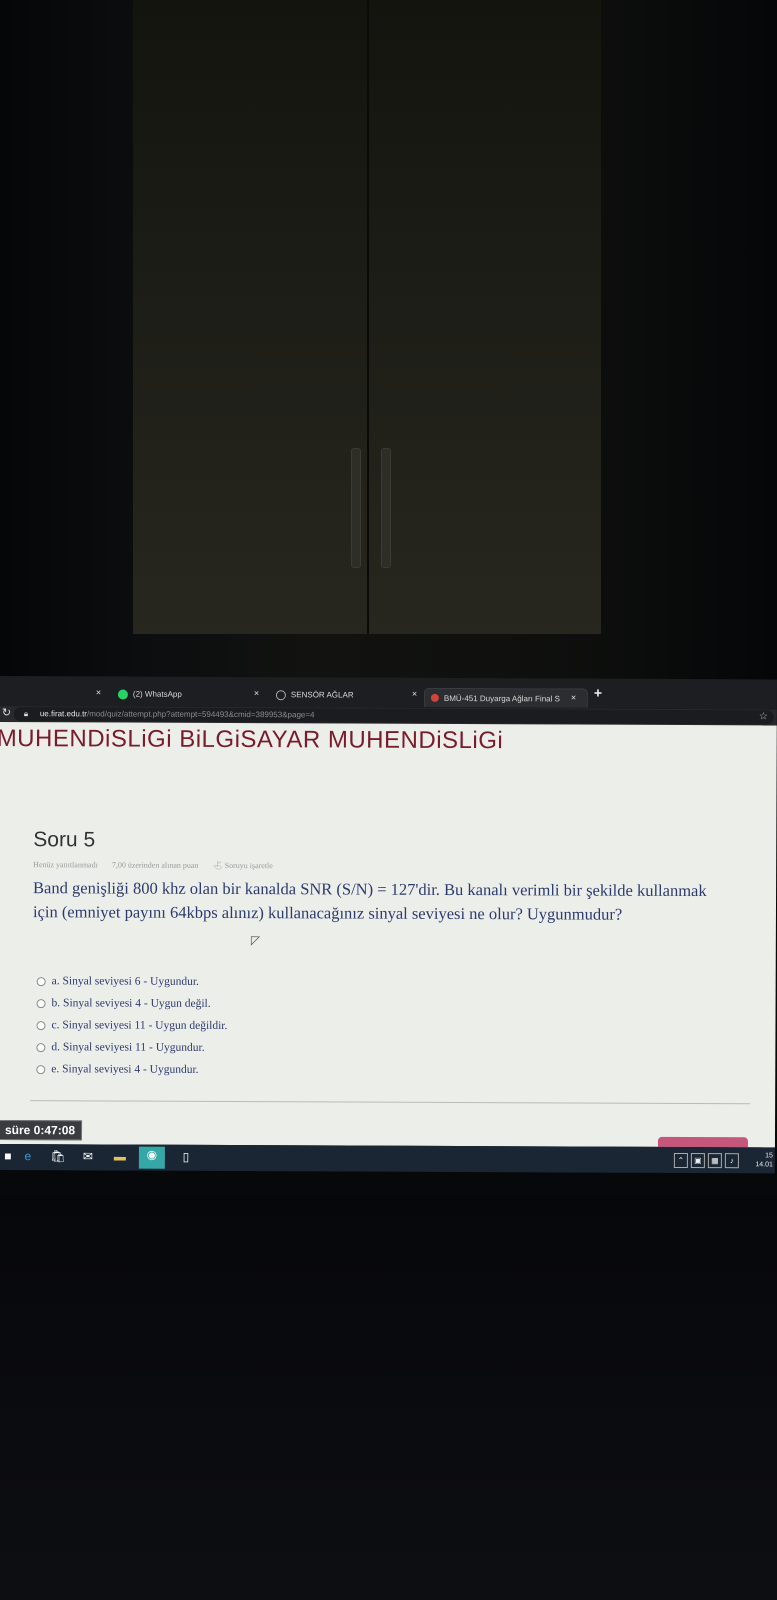 This screenshot has height=1600, width=777. I want to click on edge-icon: e, so click(28, 1156).